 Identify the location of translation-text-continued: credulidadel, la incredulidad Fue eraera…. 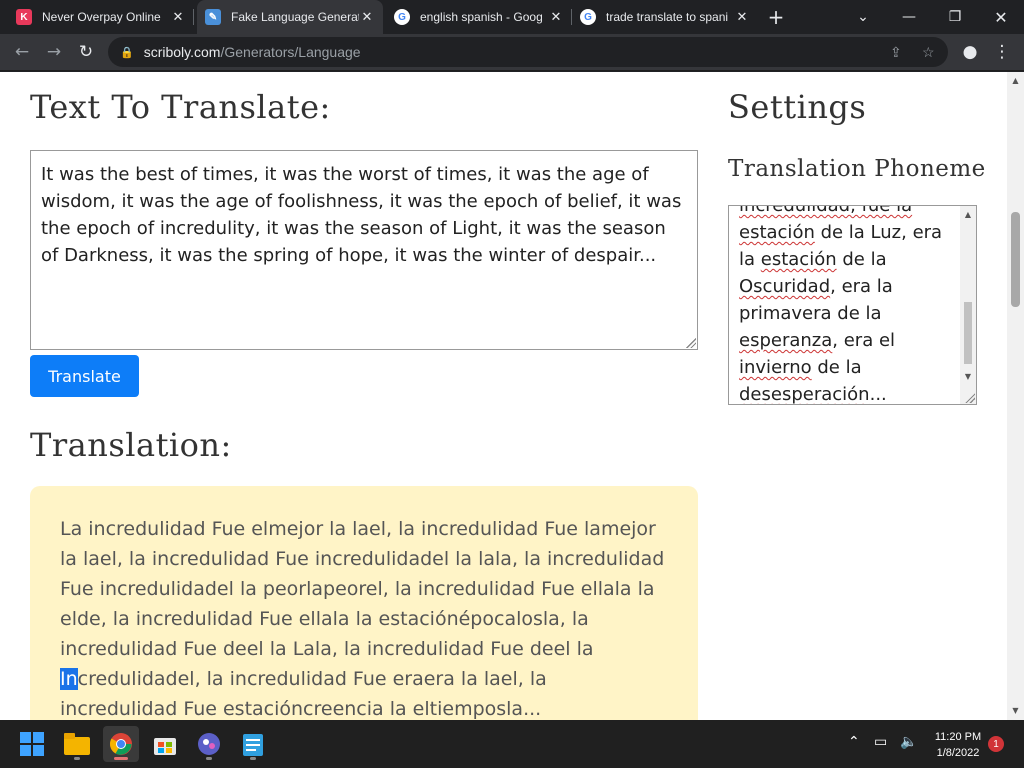
(303, 694).